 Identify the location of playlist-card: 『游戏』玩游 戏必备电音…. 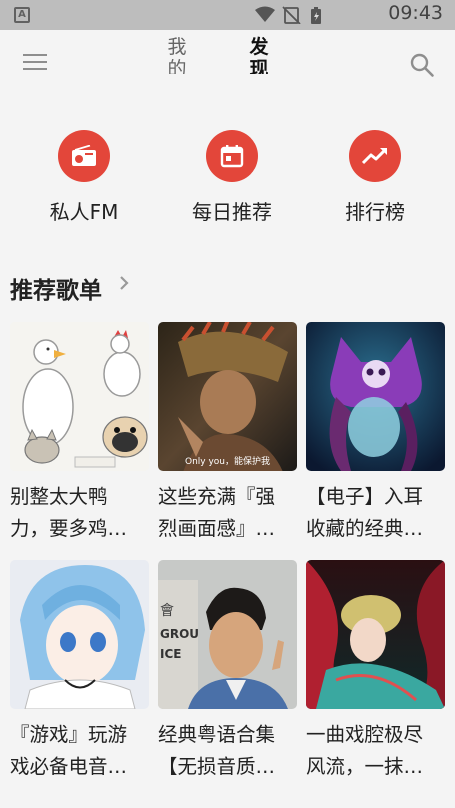
(79, 671).